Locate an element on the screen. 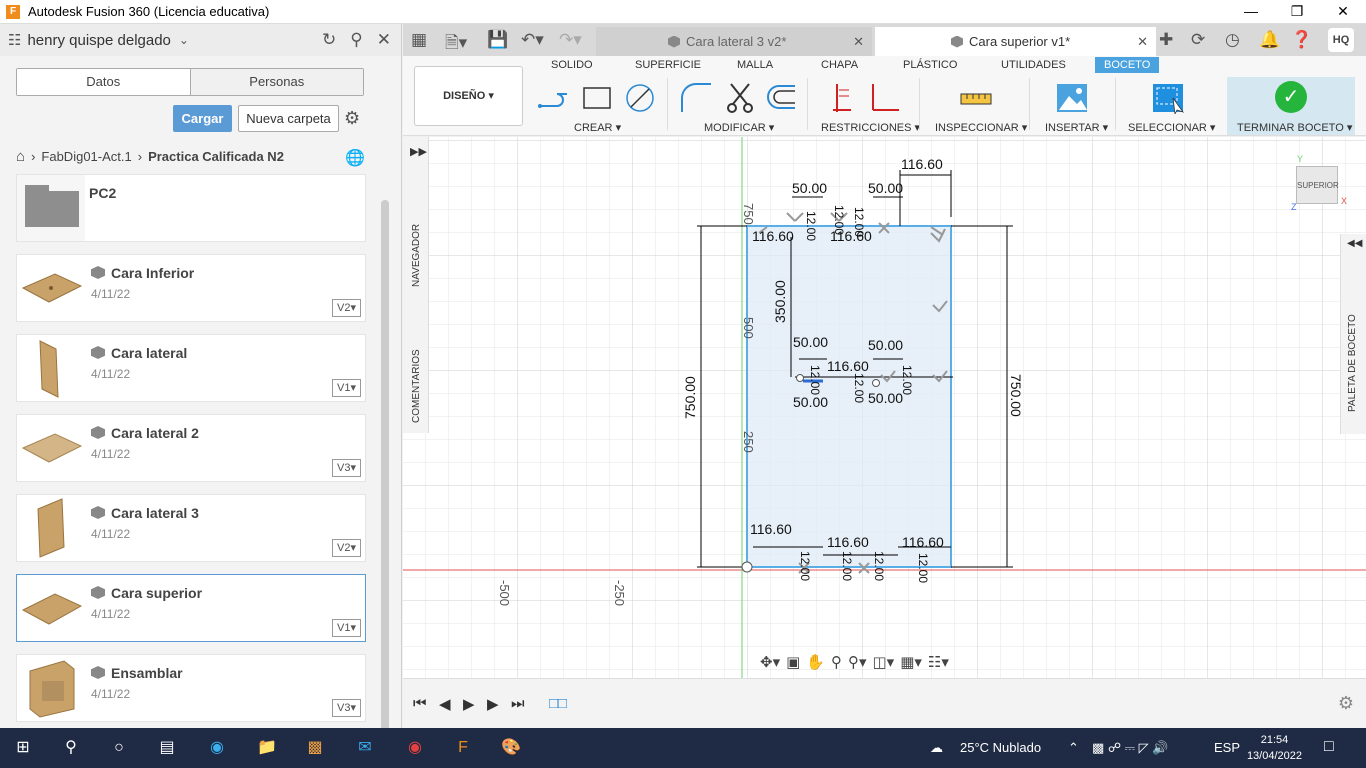 This screenshot has height=768, width=1366. sketch-palette-panel: ◀◀ PALETA DE BOCETO is located at coordinates (1353, 334).